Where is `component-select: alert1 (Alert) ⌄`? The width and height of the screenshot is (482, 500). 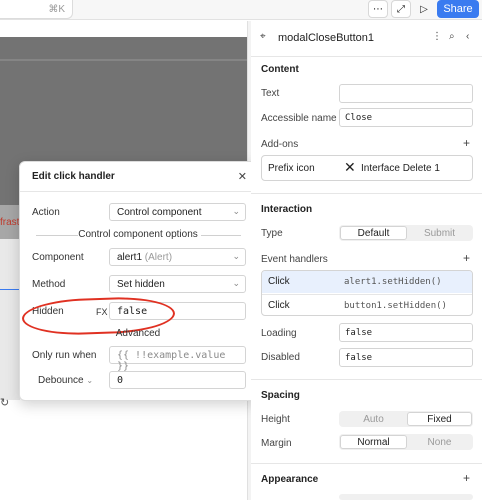
component-select: alert1 (Alert) ⌄ is located at coordinates (177, 257).